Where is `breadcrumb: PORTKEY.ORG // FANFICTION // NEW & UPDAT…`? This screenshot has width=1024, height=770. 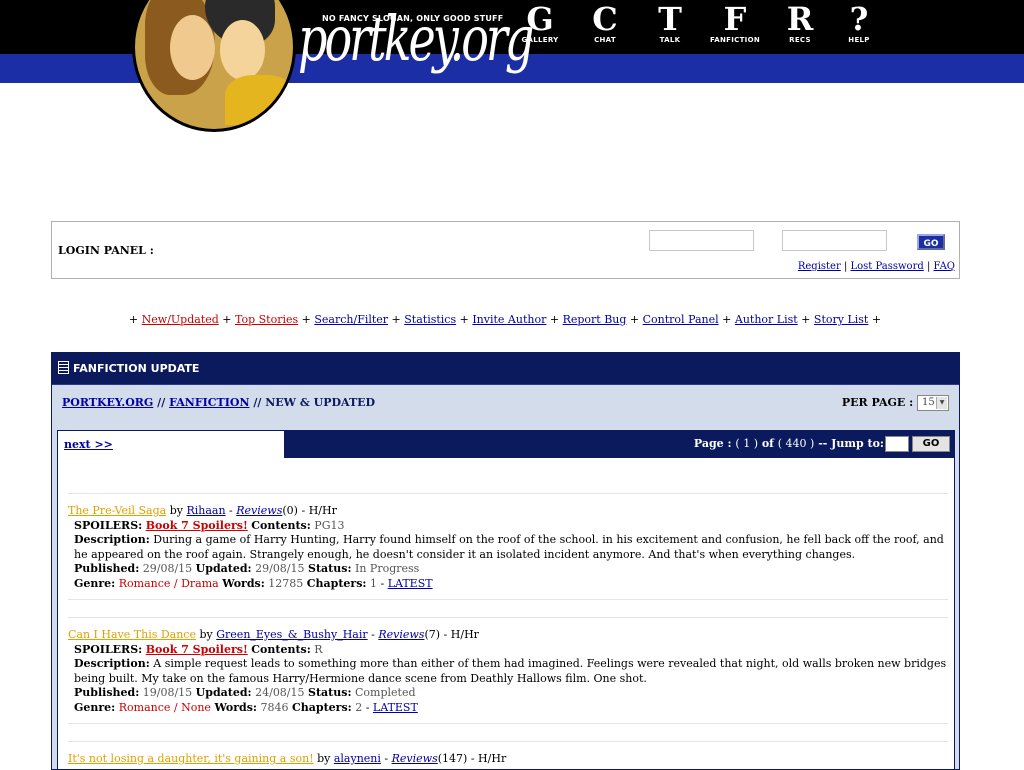
breadcrumb: PORTKEY.ORG // FANFICTION // NEW & UPDAT… is located at coordinates (219, 402).